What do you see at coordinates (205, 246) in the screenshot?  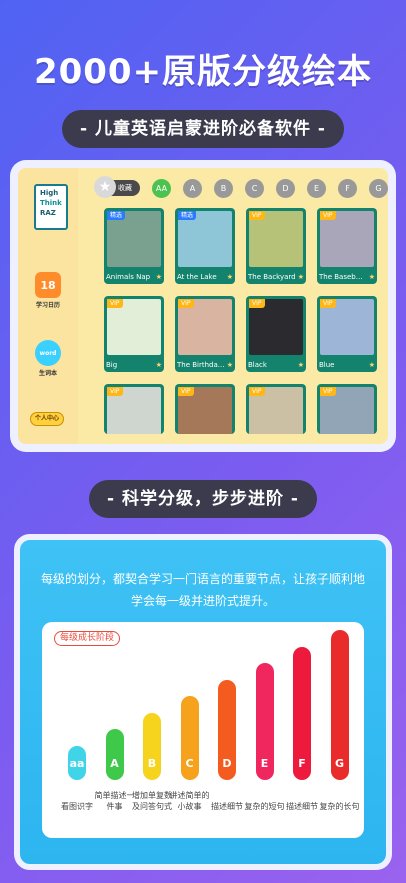 I see `book-card: 精选 At the Lake ★` at bounding box center [205, 246].